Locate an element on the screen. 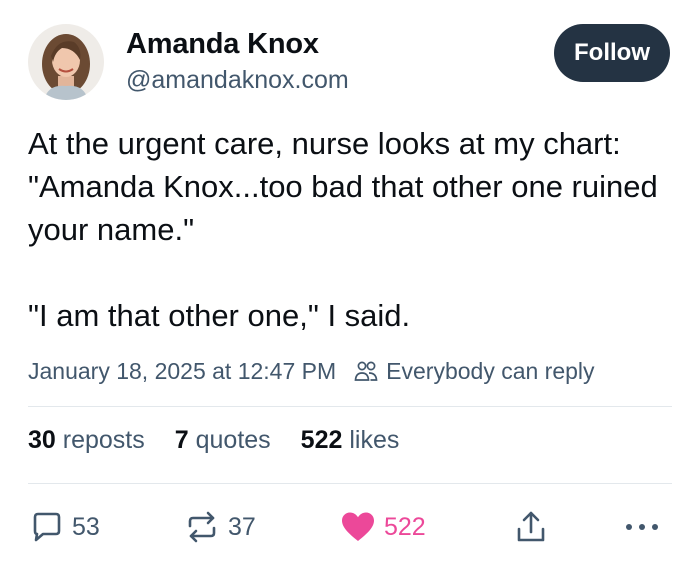 The height and width of the screenshot is (588, 700). comment-bubble-icon is located at coordinates (47, 527).